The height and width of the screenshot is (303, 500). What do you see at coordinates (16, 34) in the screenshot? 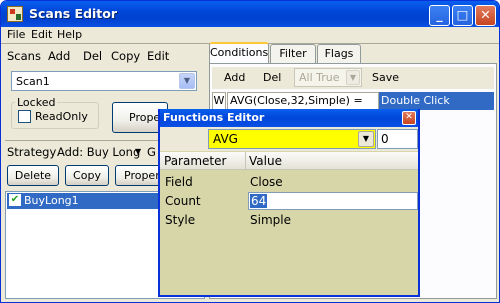
I see `menu-file: File` at bounding box center [16, 34].